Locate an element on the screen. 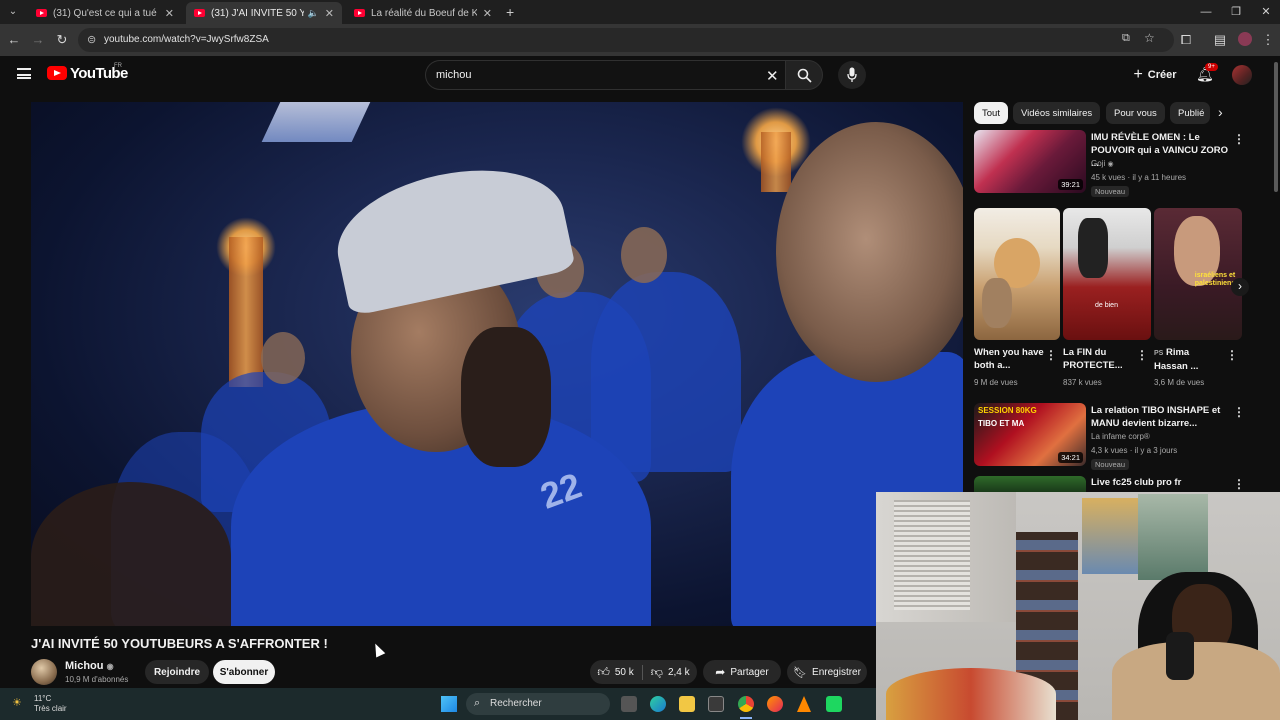 This screenshot has width=1280, height=720. channel-avatar is located at coordinates (44, 672).